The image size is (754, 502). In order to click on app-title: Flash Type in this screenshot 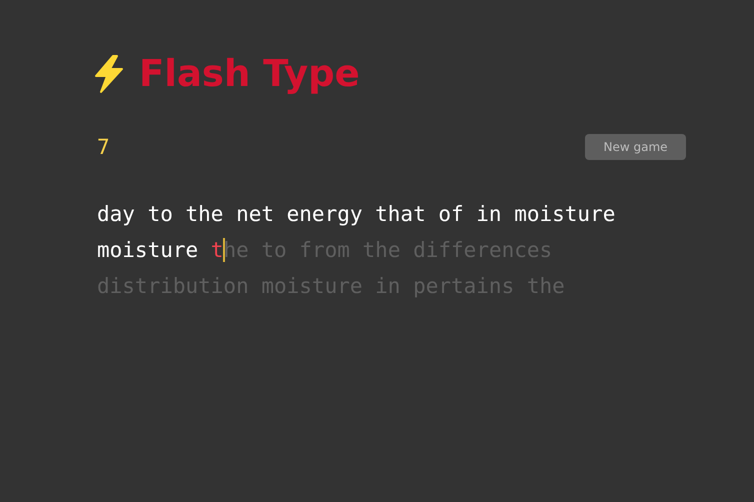, I will do `click(249, 74)`.